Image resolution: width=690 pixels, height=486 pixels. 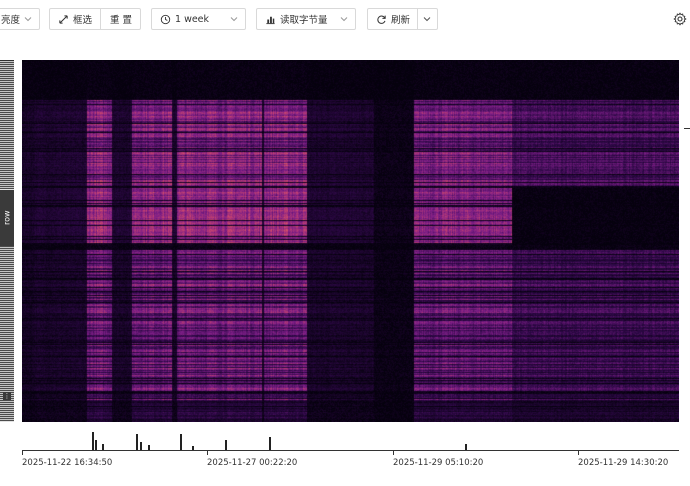 I want to click on reset-button: 重 置, so click(x=116, y=19).